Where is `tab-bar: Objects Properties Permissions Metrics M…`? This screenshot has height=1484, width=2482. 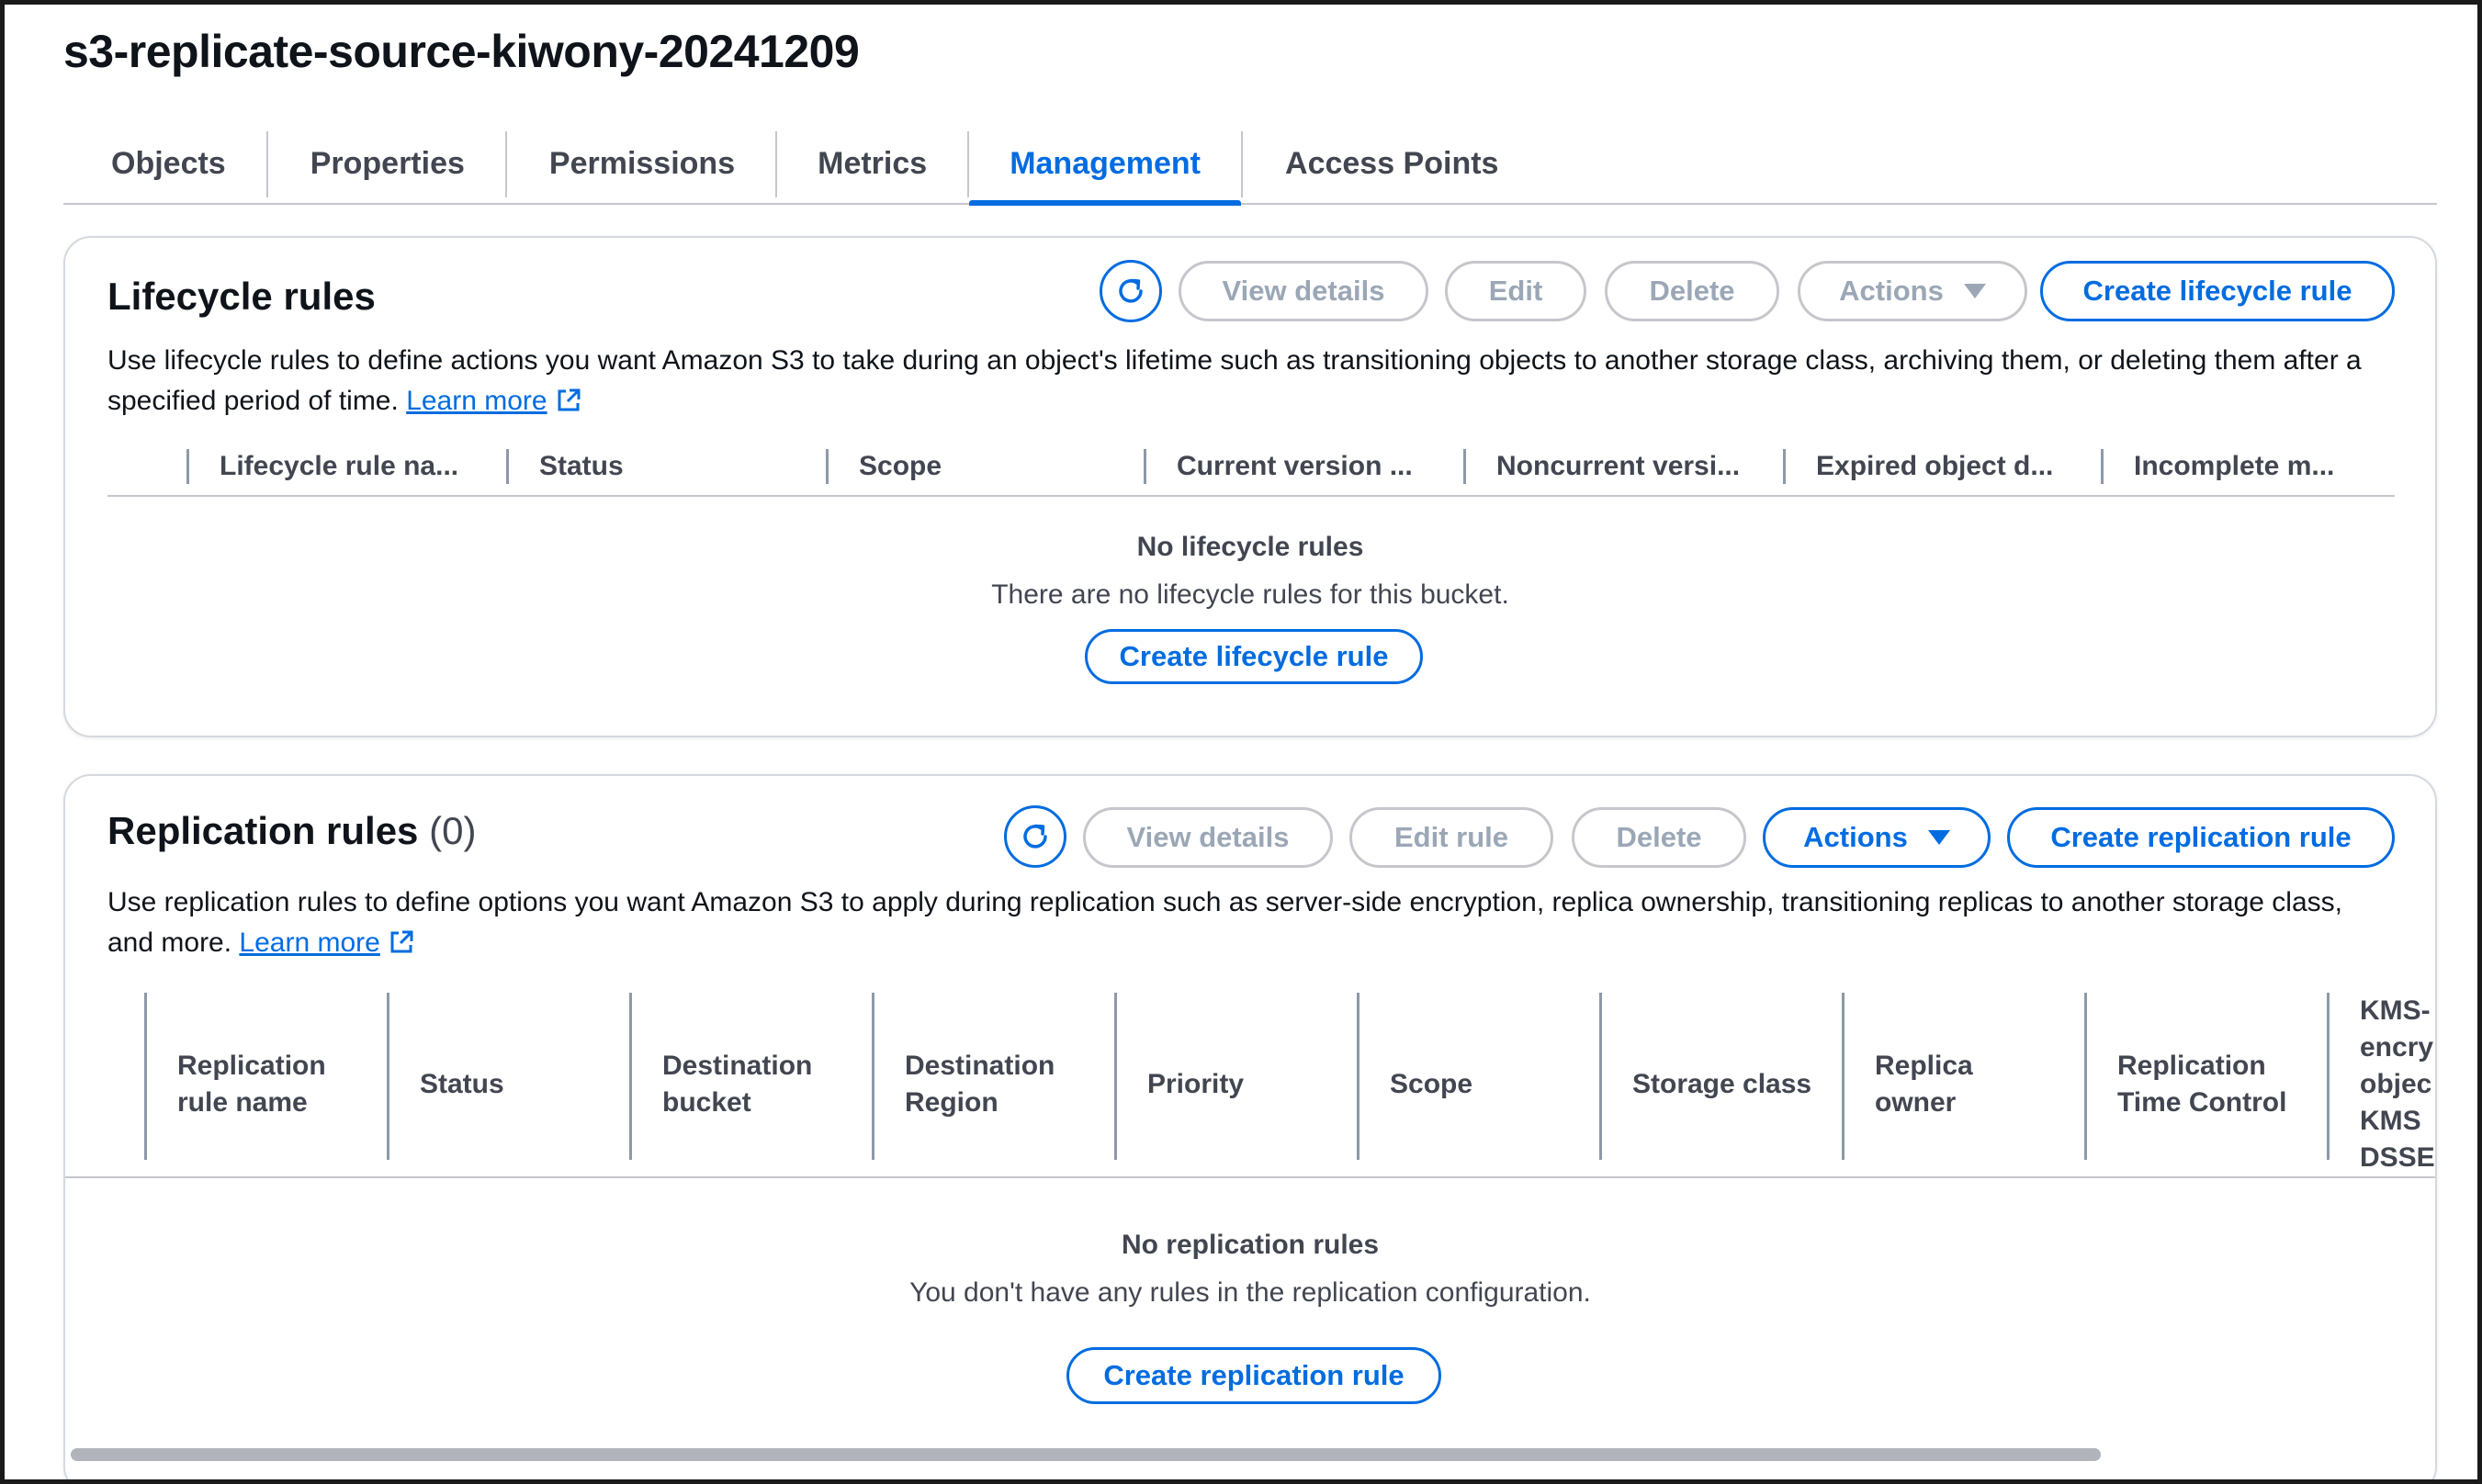 tab-bar: Objects Properties Permissions Metrics M… is located at coordinates (1250, 165).